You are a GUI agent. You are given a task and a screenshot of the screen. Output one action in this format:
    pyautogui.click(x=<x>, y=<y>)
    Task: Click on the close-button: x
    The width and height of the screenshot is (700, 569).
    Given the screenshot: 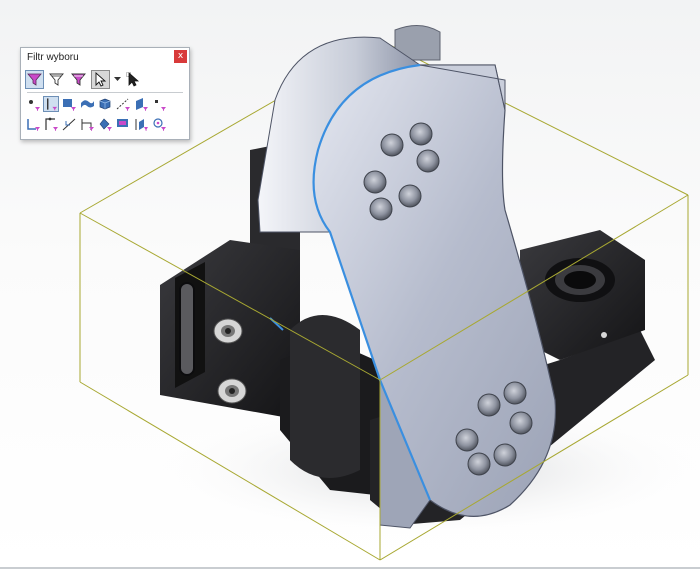 What is the action you would take?
    pyautogui.click(x=180, y=56)
    